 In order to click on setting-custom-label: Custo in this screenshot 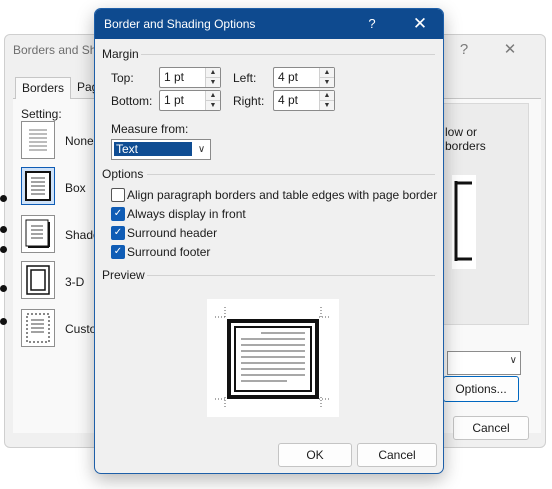, I will do `click(81, 329)`.